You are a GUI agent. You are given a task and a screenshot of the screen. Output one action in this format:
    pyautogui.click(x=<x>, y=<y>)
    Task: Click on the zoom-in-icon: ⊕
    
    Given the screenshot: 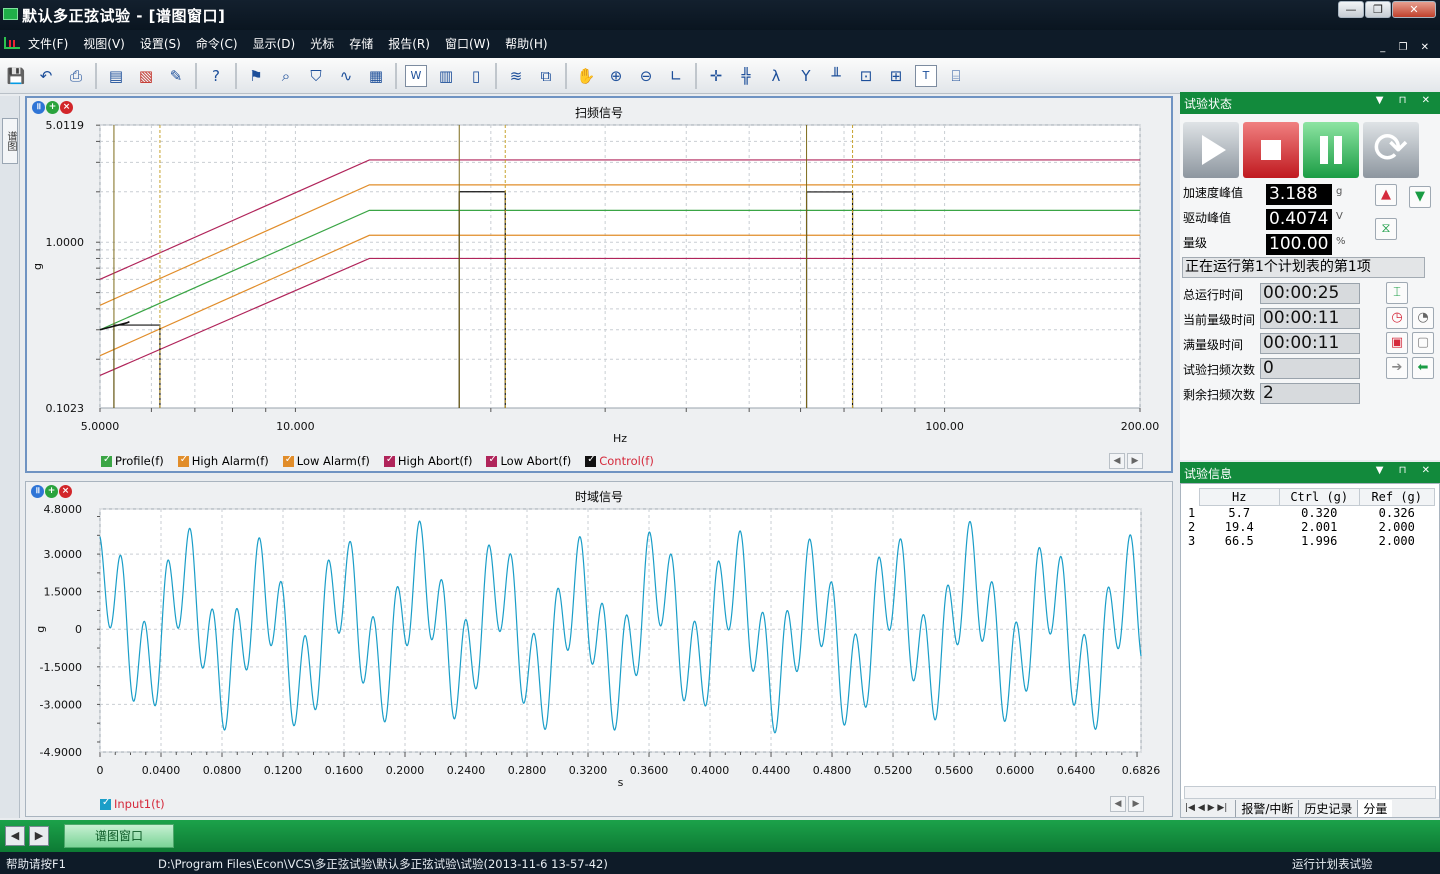 What is the action you would take?
    pyautogui.click(x=616, y=76)
    